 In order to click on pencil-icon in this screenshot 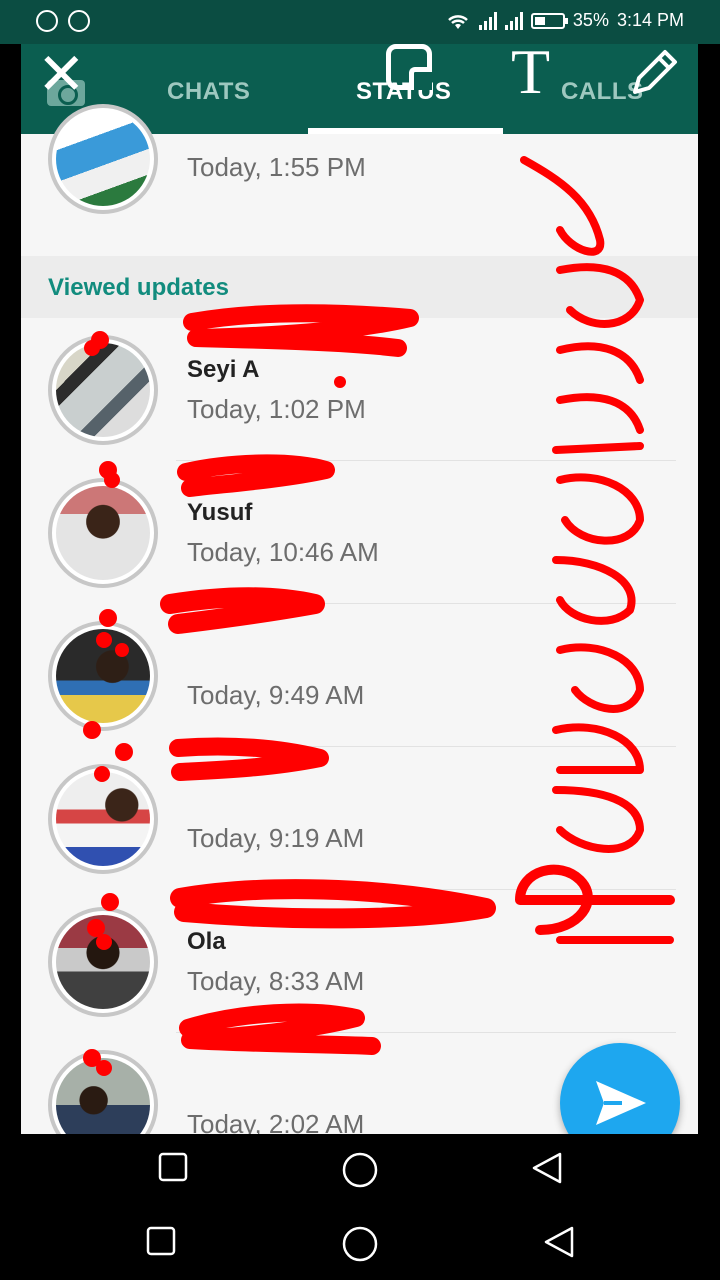, I will do `click(654, 75)`.